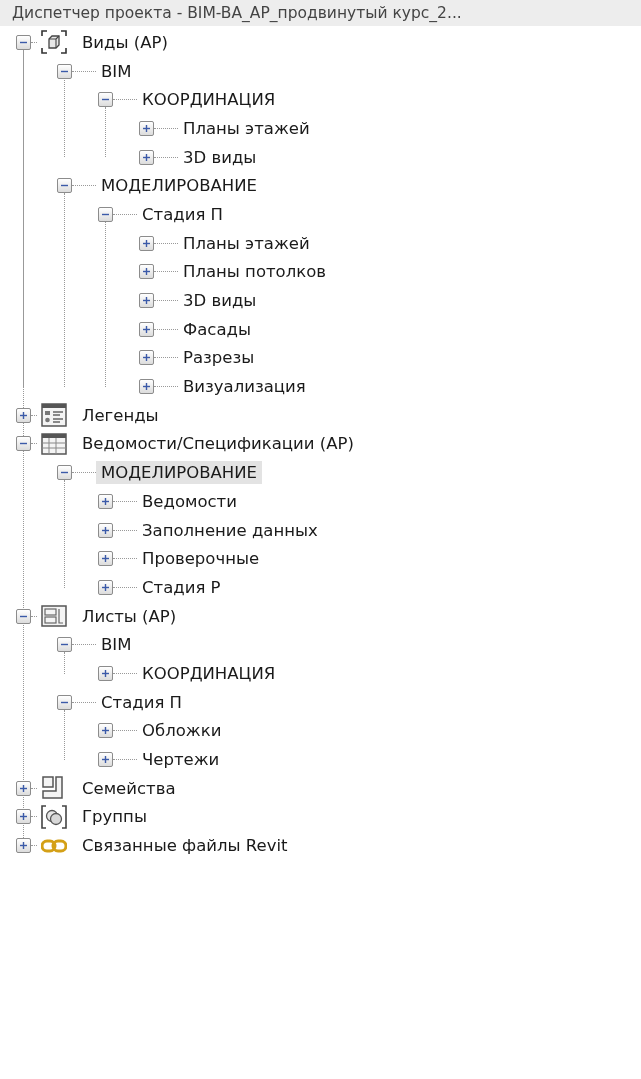  What do you see at coordinates (125, 42) in the screenshot?
I see `tree-item: Виды (AP)` at bounding box center [125, 42].